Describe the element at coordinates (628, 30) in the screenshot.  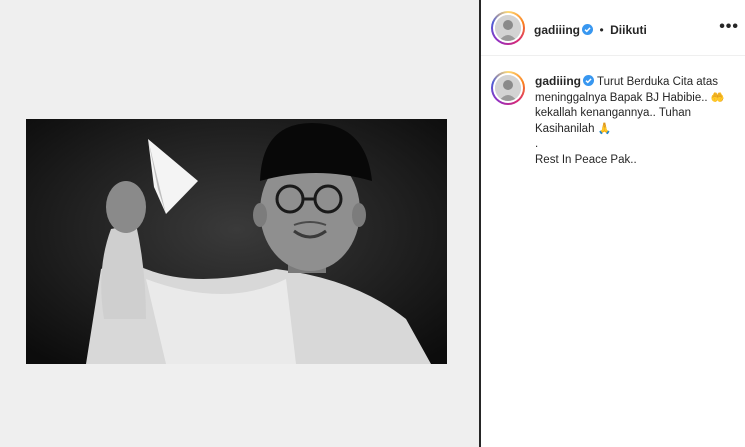
I see `follow-status-button: Diikuti` at that location.